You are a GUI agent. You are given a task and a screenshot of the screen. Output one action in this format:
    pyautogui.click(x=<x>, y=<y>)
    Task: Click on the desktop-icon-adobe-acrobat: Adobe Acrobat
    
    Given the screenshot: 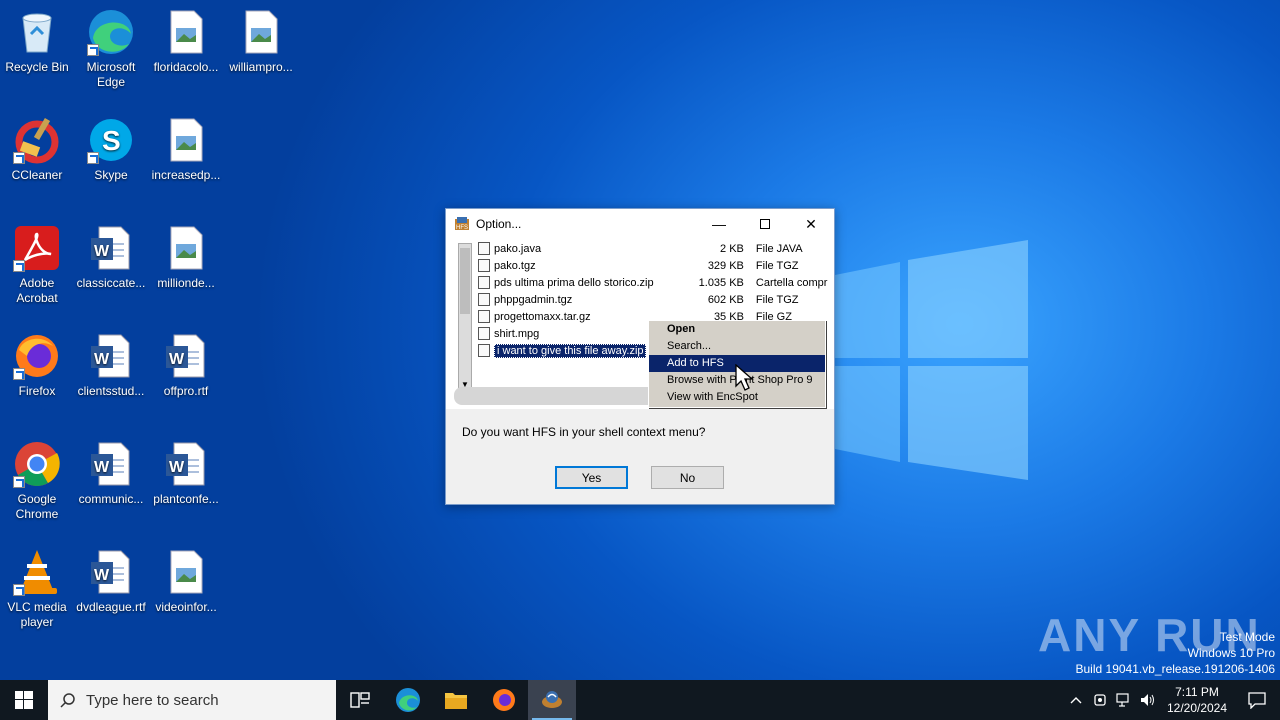 What is the action you would take?
    pyautogui.click(x=37, y=265)
    